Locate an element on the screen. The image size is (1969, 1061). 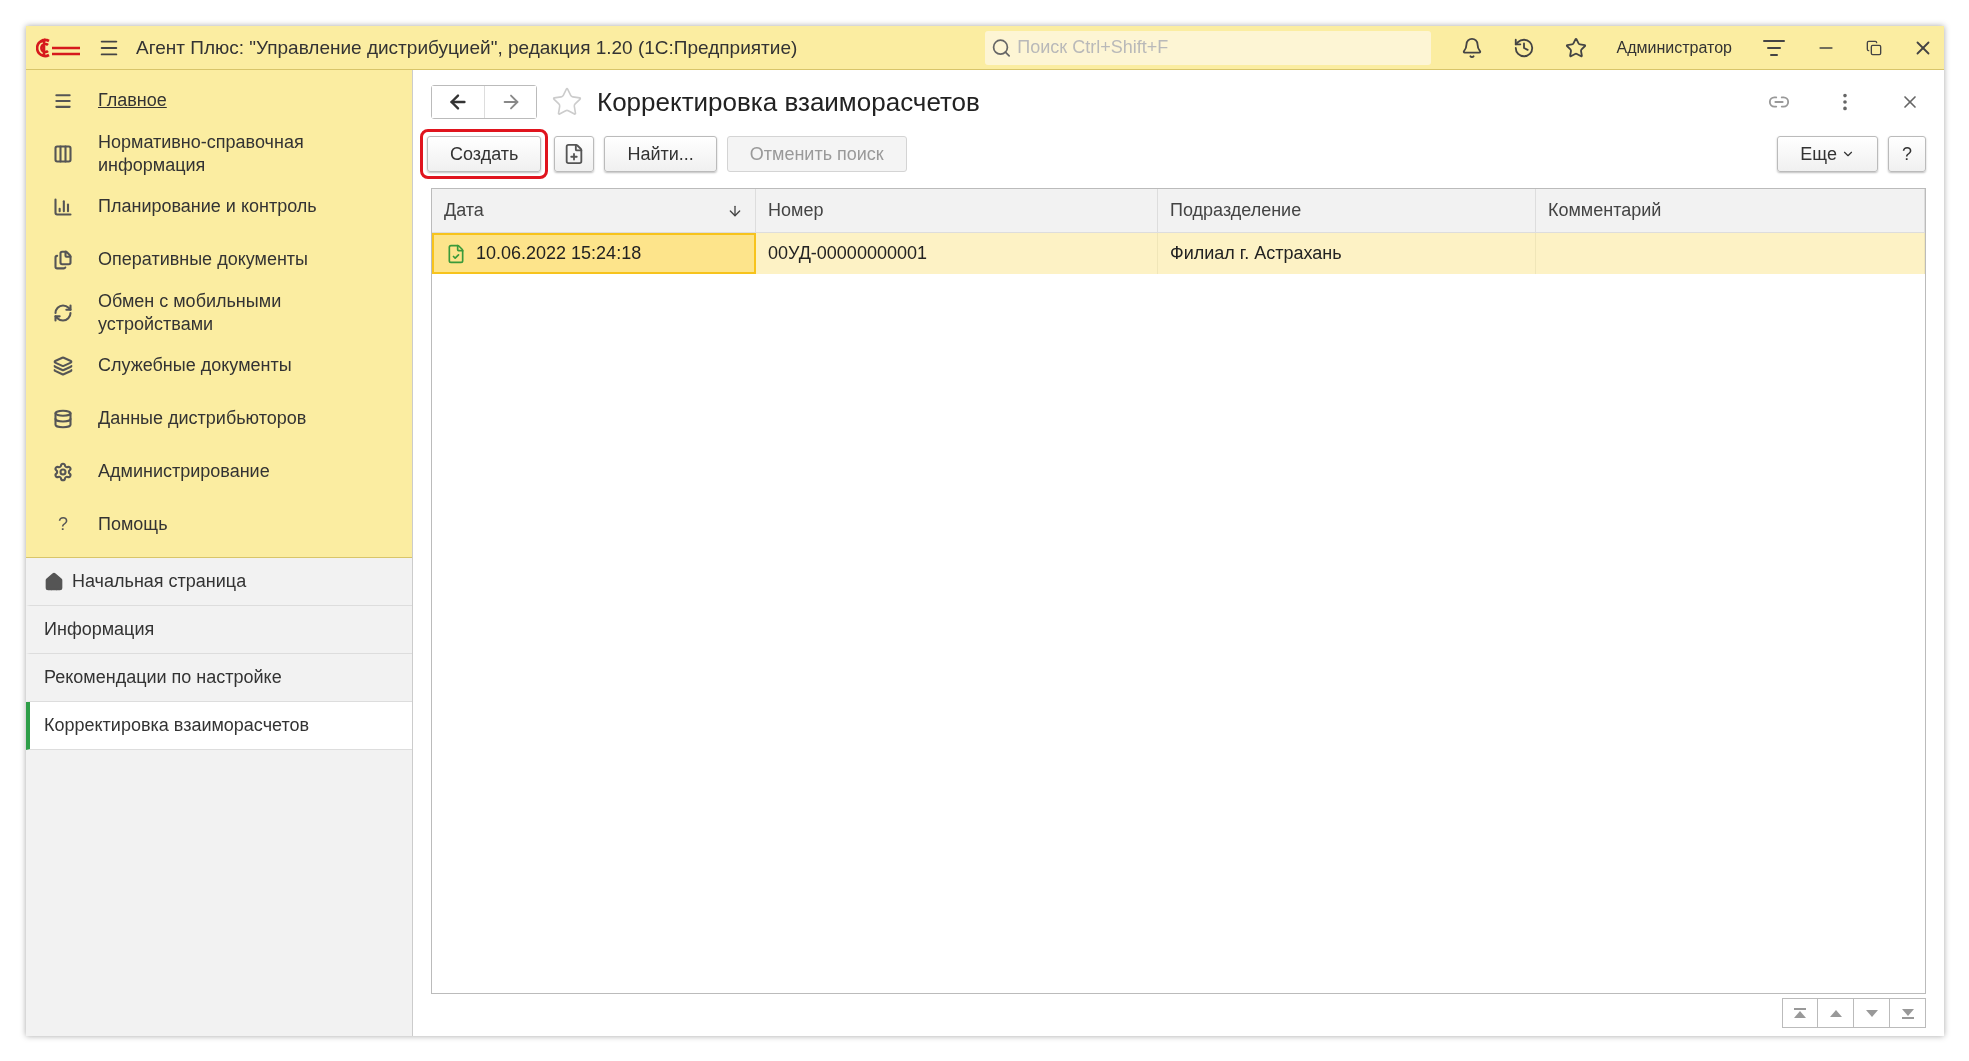
refresh-icon is located at coordinates (63, 312).